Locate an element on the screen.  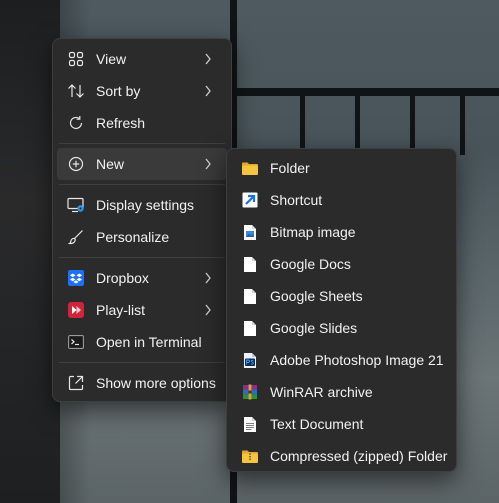
submenu-item-label: Shortcut is located at coordinates (296, 200).